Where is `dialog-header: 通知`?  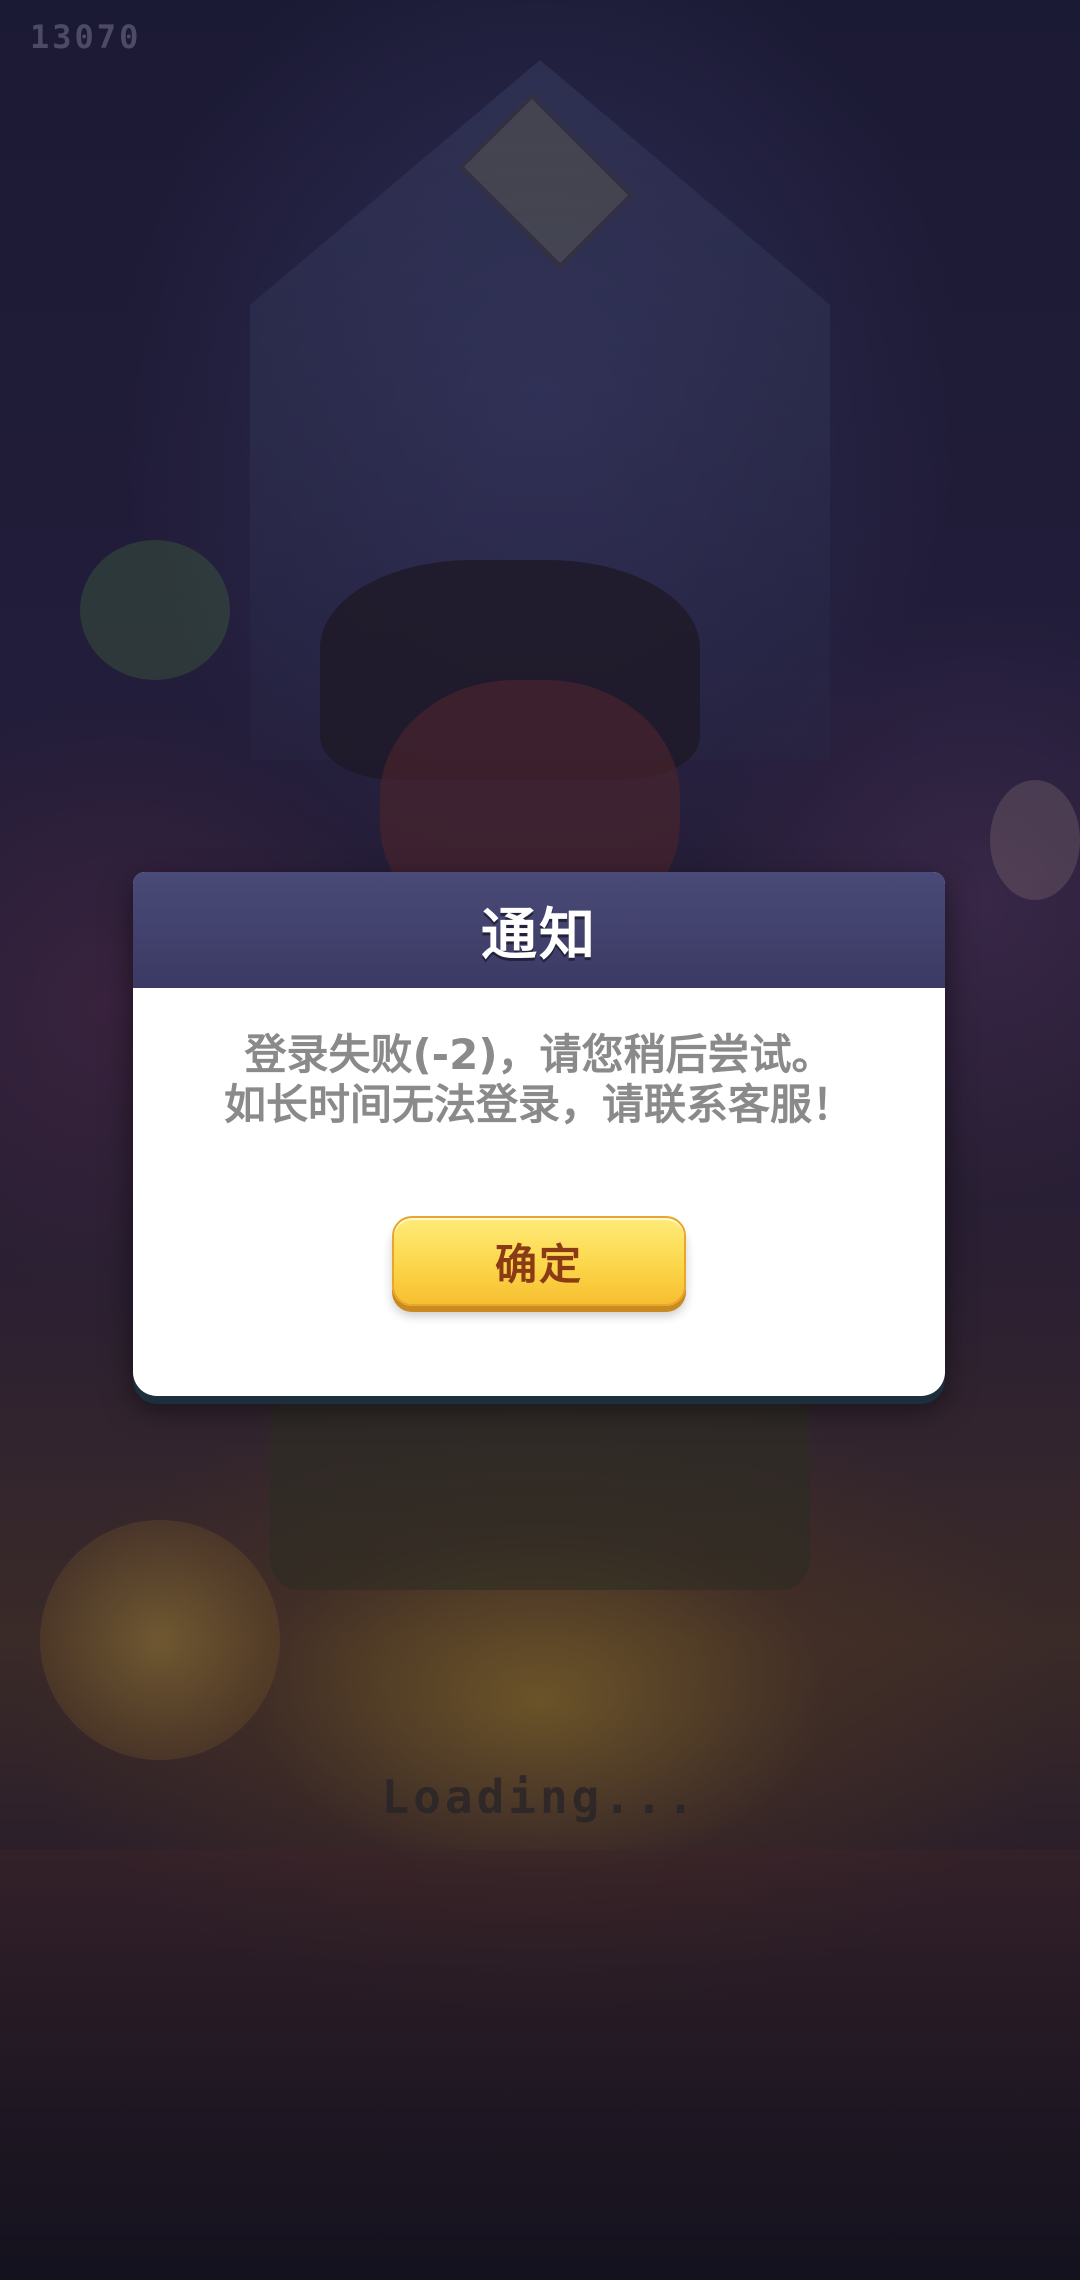
dialog-header: 通知 is located at coordinates (539, 930).